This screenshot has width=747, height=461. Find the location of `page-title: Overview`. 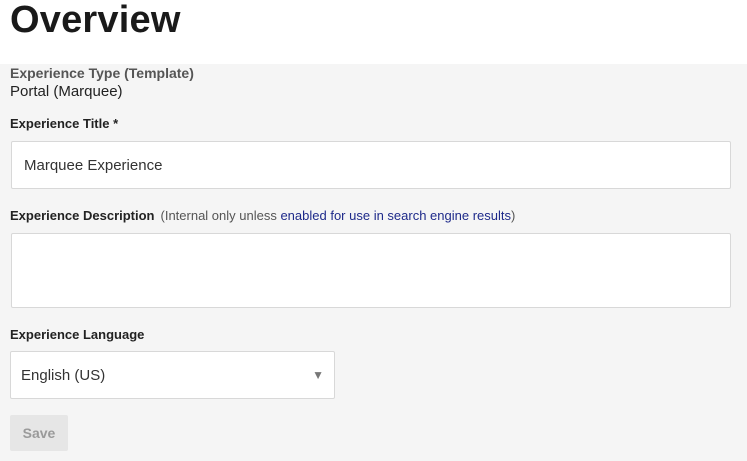

page-title: Overview is located at coordinates (95, 20).